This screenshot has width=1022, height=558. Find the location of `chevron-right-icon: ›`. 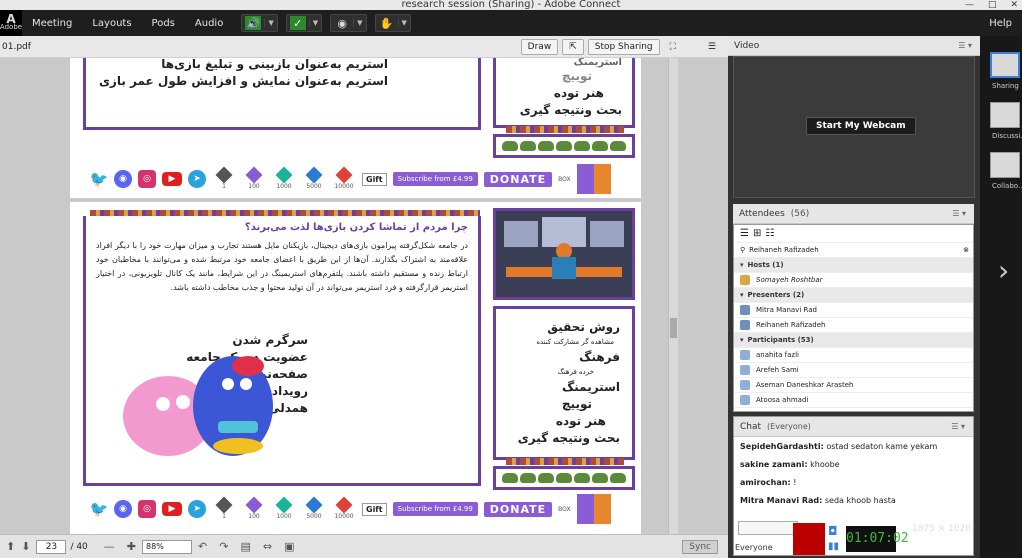

chevron-right-icon: › is located at coordinates (1003, 270).